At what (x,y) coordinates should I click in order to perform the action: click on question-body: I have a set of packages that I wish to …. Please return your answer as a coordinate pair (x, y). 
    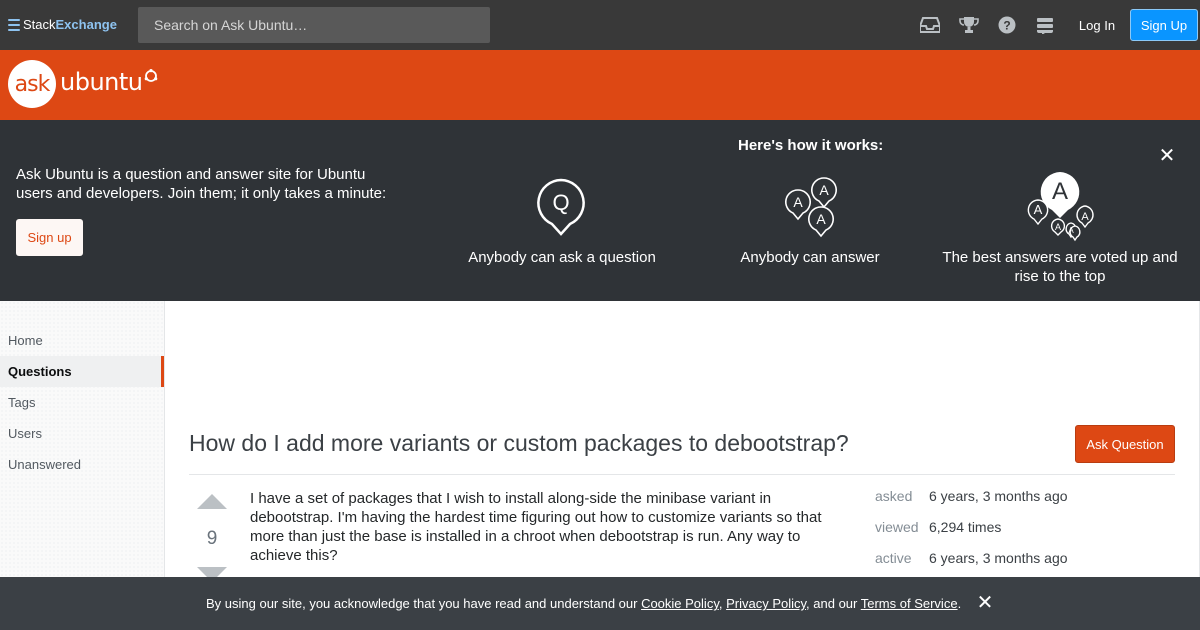
    Looking at the image, I should click on (536, 527).